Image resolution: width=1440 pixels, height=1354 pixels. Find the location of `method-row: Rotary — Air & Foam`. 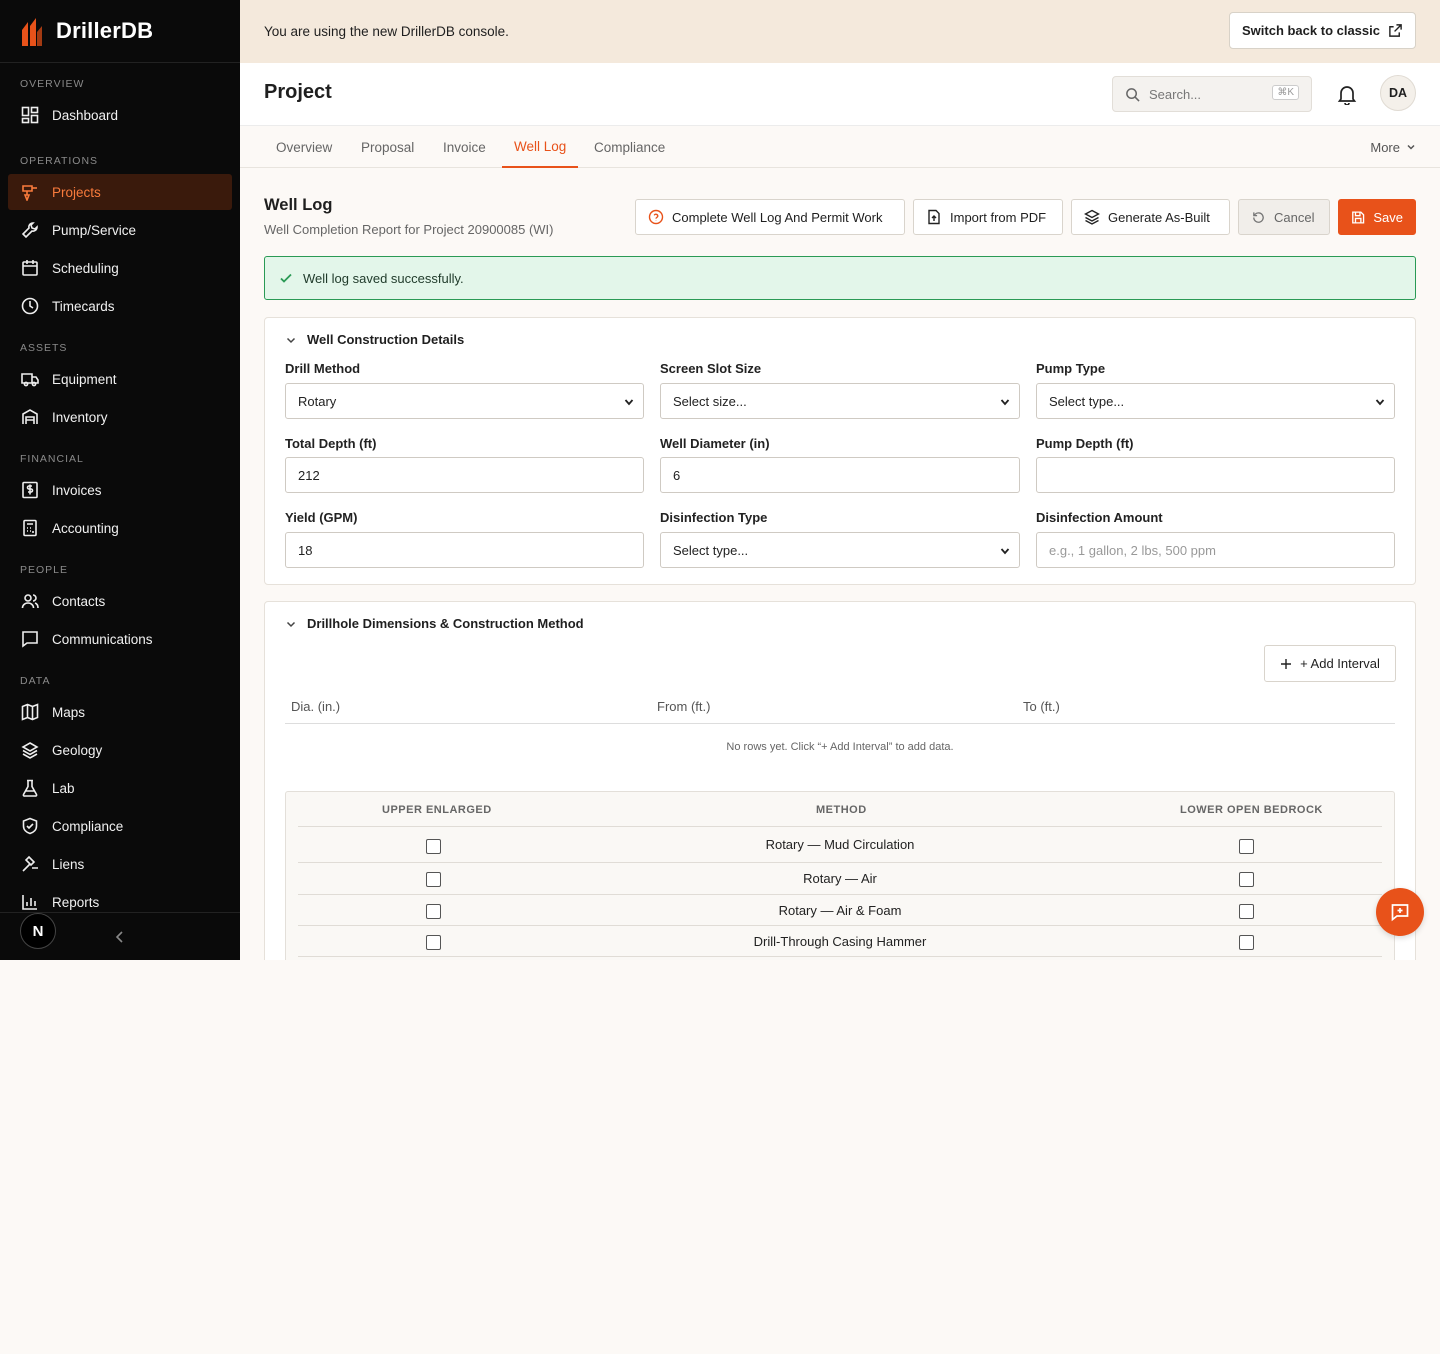

method-row: Rotary — Air & Foam is located at coordinates (840, 910).